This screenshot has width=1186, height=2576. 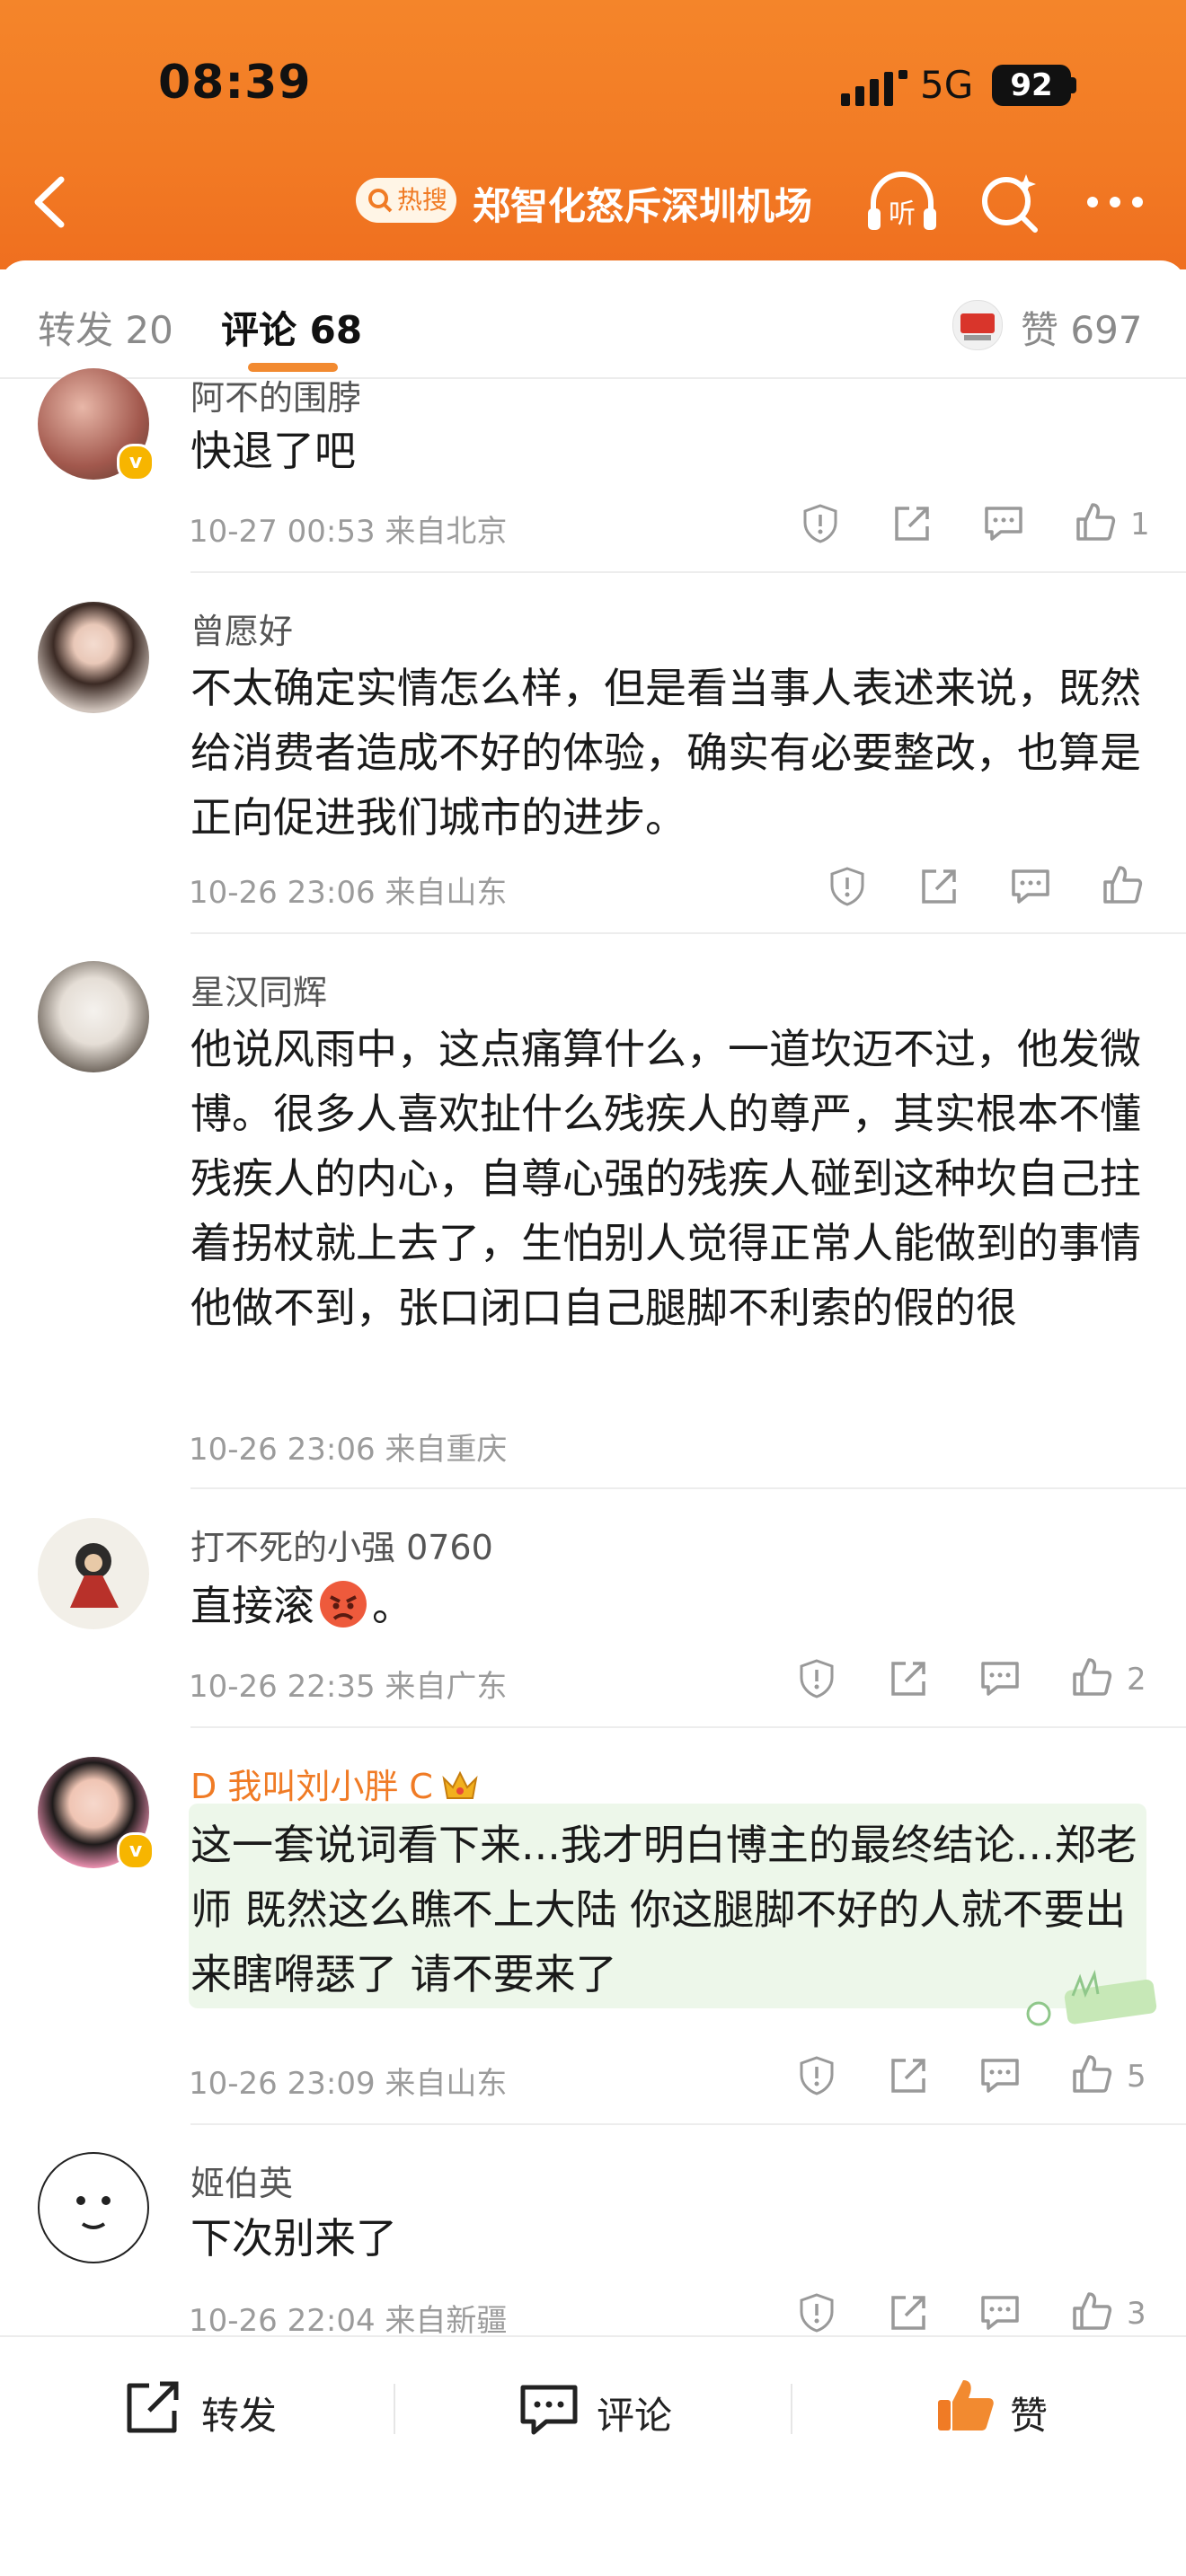 I want to click on hot-badge-label: 热搜, so click(x=422, y=200).